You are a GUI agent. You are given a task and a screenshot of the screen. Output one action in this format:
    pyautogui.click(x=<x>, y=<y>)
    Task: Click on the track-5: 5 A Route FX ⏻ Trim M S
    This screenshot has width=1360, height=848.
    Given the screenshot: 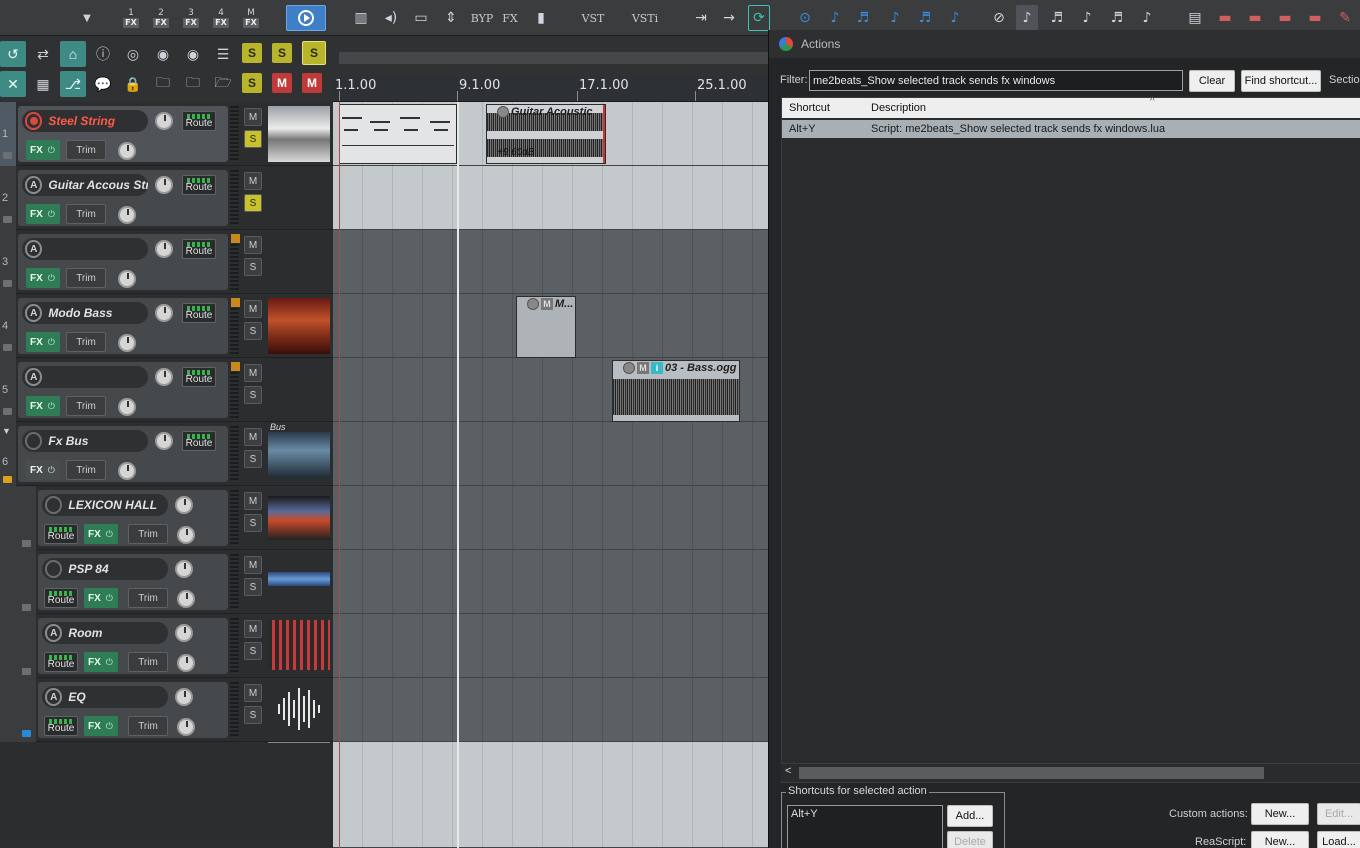 What is the action you would take?
    pyautogui.click(x=166, y=390)
    